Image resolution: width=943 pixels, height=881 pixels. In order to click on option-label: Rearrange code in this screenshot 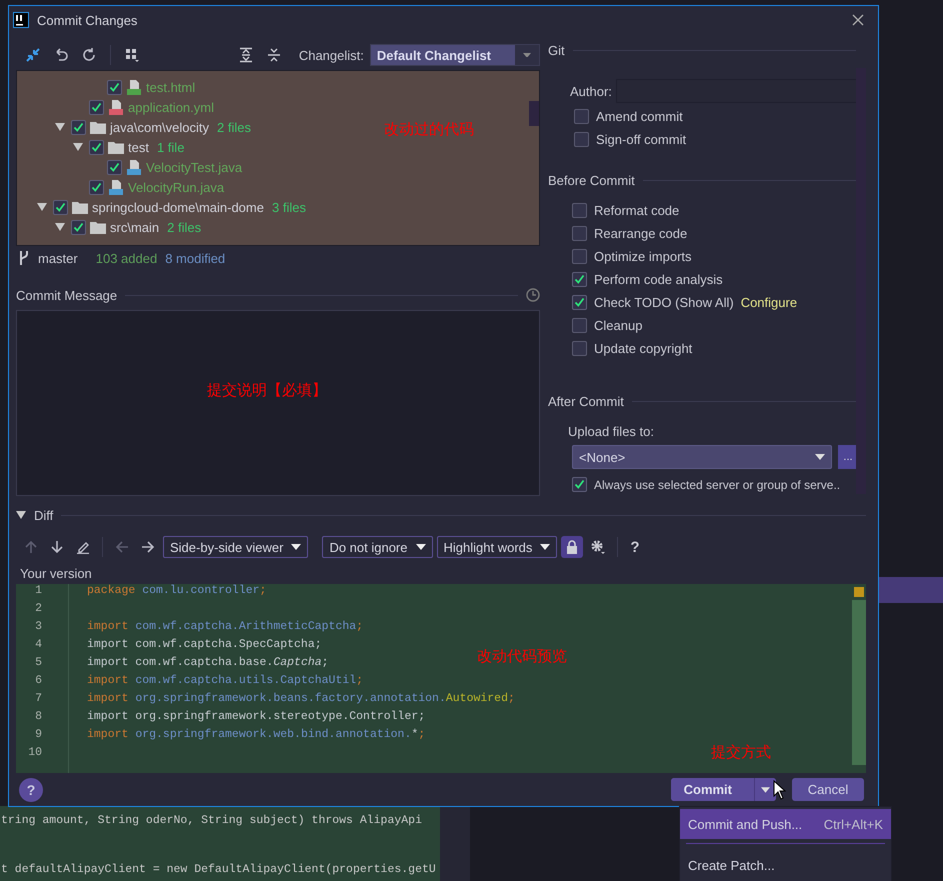, I will do `click(641, 233)`.